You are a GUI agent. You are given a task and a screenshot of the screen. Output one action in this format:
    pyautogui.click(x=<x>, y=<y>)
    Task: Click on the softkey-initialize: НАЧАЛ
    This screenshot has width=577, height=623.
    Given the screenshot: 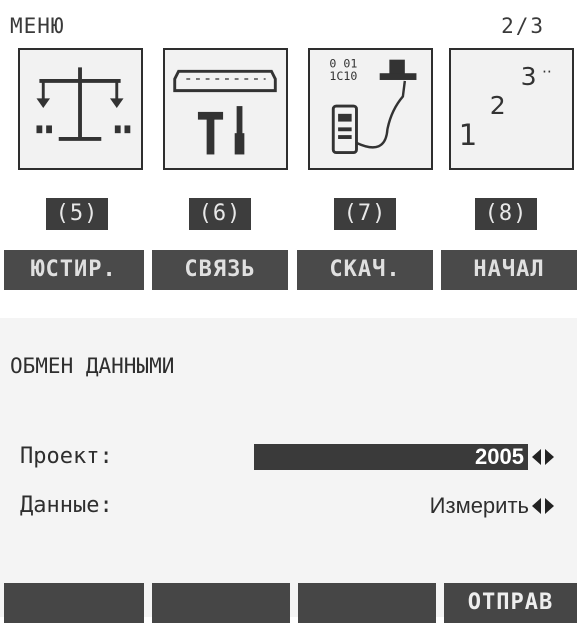 What is the action you would take?
    pyautogui.click(x=509, y=270)
    